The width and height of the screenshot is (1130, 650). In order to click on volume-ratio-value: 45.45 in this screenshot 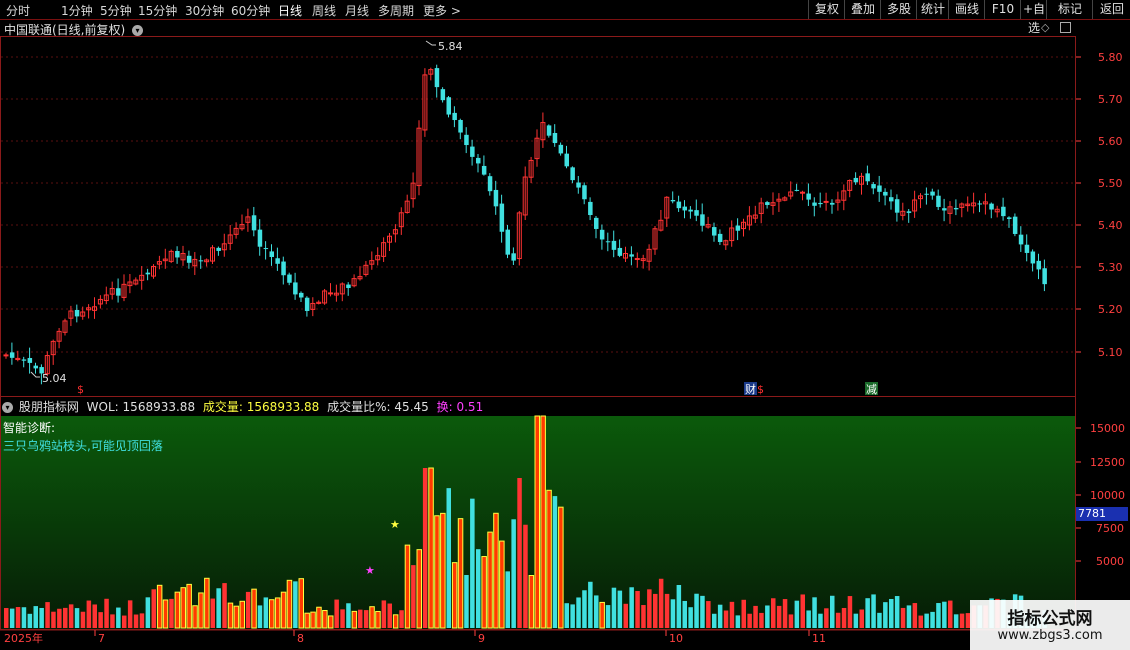, I will do `click(411, 407)`.